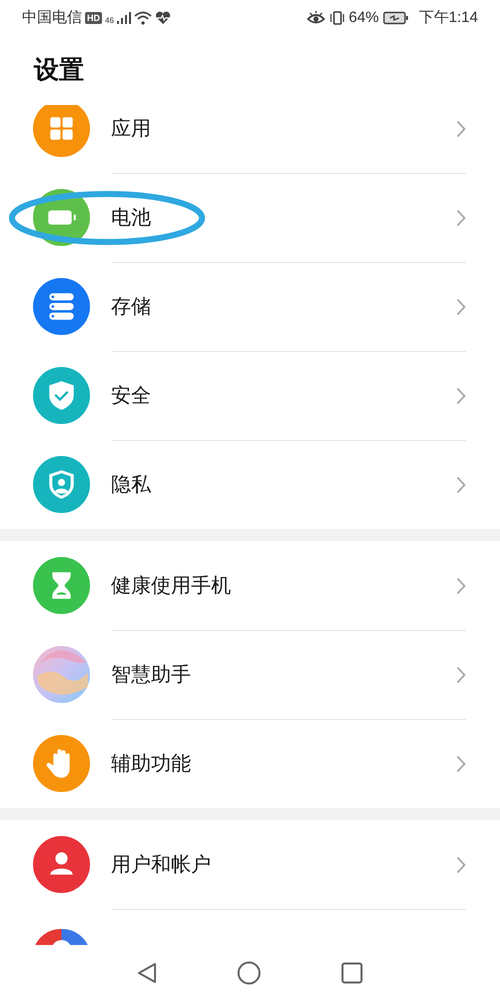 The image size is (500, 1000). Describe the element at coordinates (250, 395) in the screenshot. I see `settings-item: 安全` at that location.